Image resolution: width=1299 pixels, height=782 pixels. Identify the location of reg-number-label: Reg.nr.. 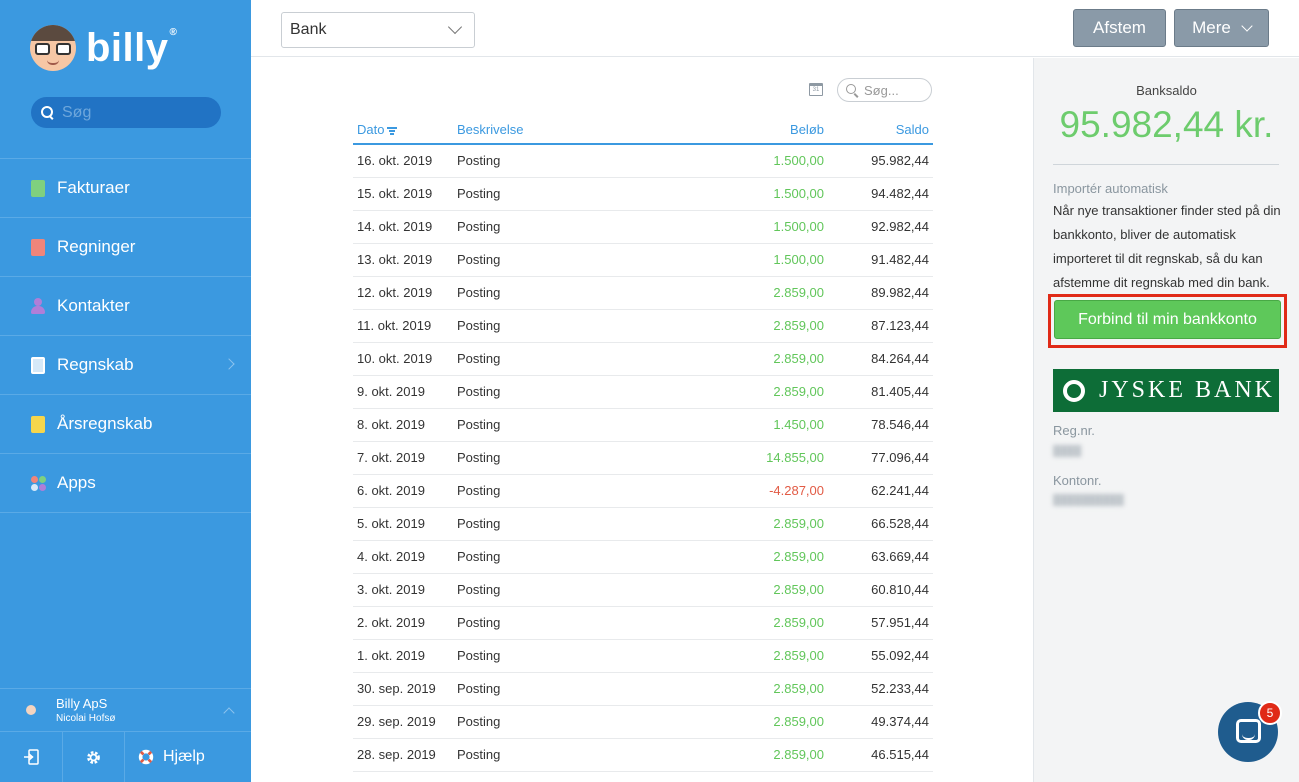
(1074, 430).